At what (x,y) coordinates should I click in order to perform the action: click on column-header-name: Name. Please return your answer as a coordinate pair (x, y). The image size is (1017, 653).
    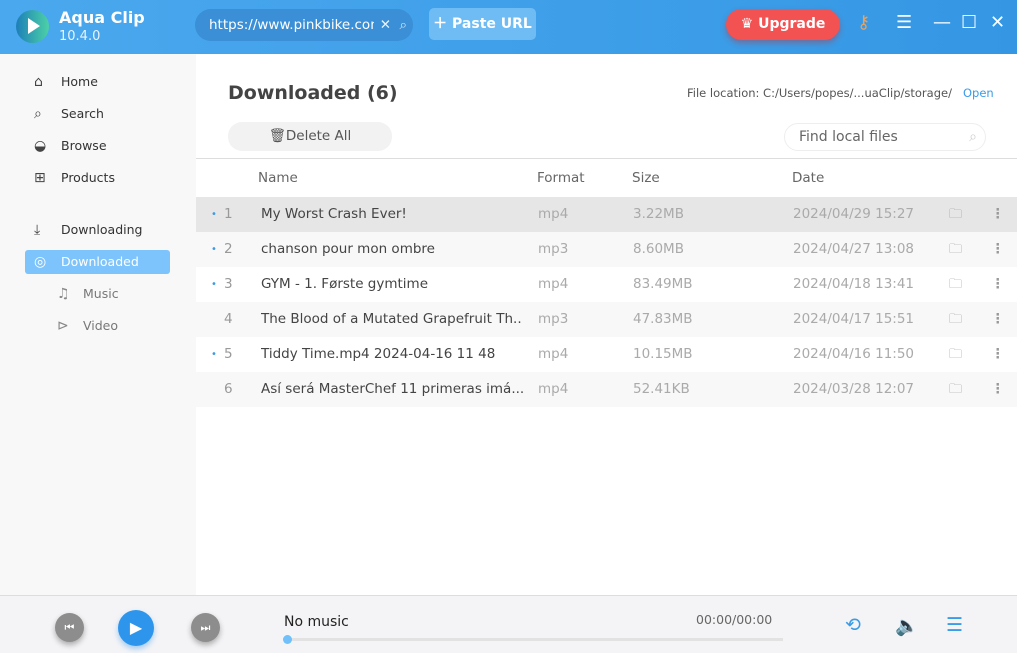
    Looking at the image, I should click on (278, 178).